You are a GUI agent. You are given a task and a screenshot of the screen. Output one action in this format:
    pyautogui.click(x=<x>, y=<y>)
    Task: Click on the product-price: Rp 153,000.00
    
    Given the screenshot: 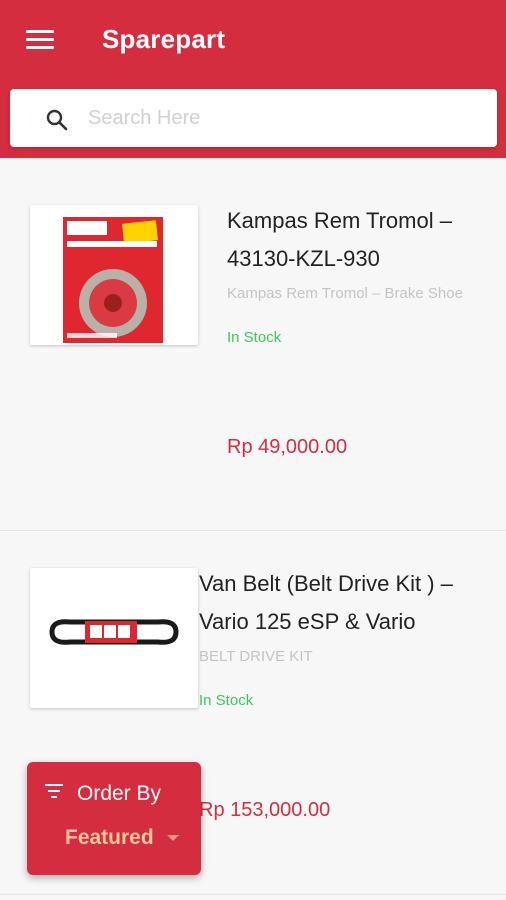 What is the action you would take?
    pyautogui.click(x=265, y=810)
    